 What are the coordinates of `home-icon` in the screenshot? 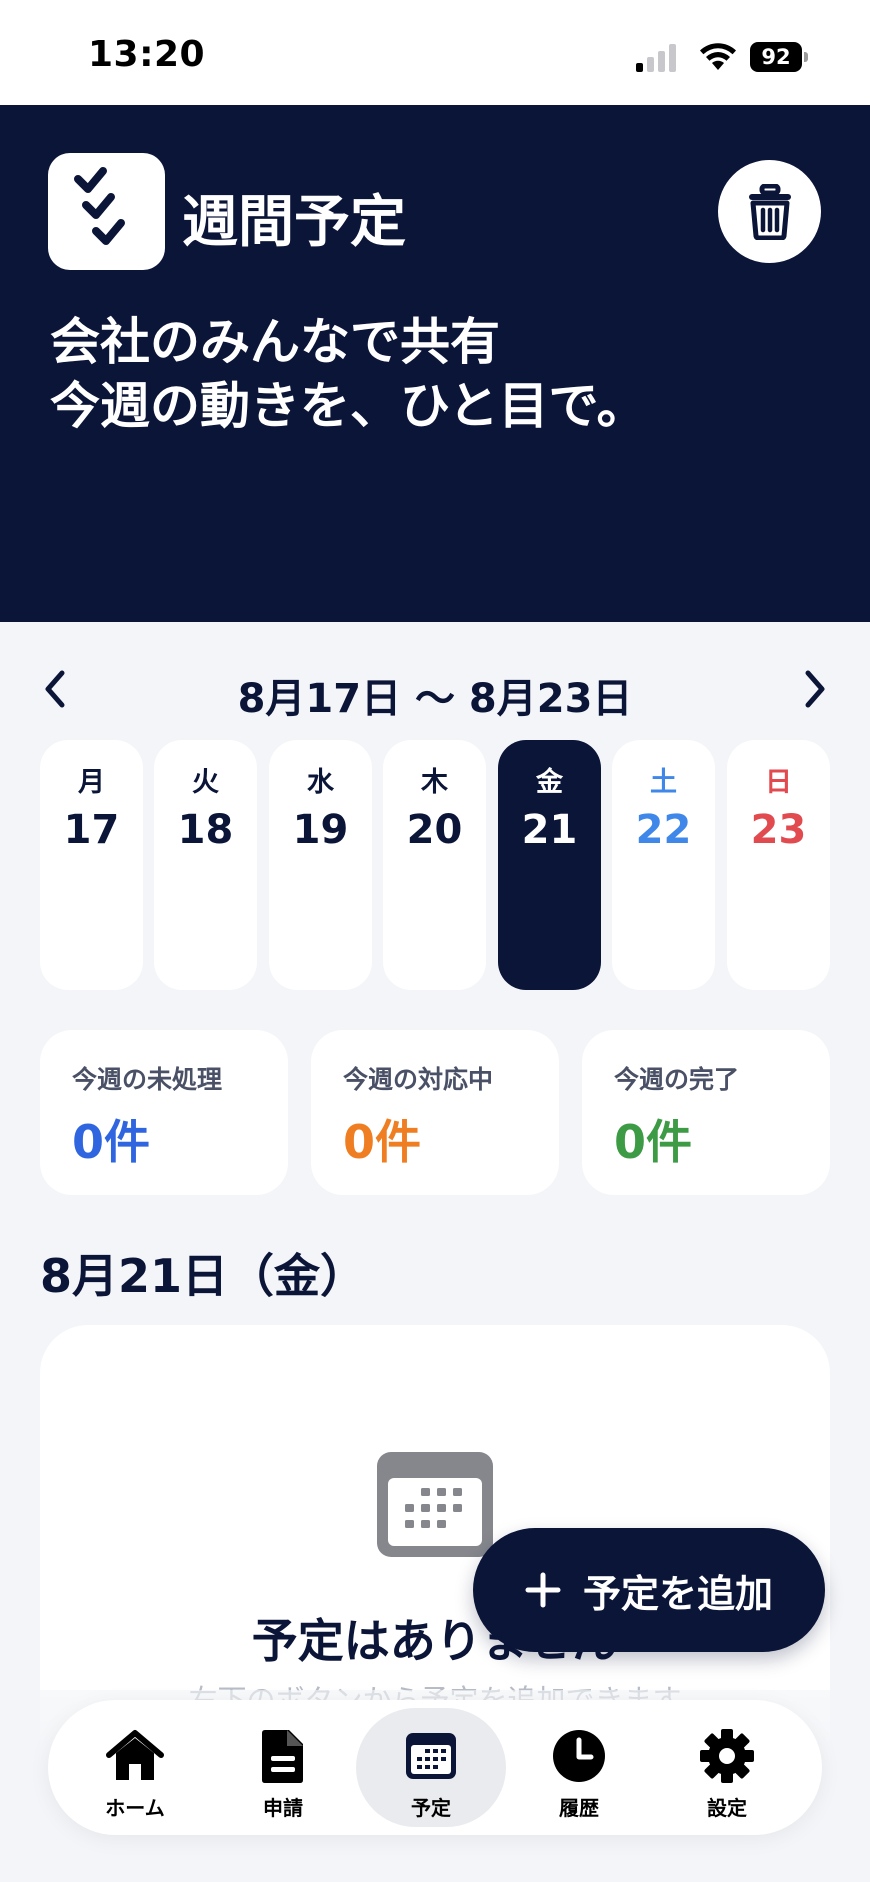 It's located at (135, 1755).